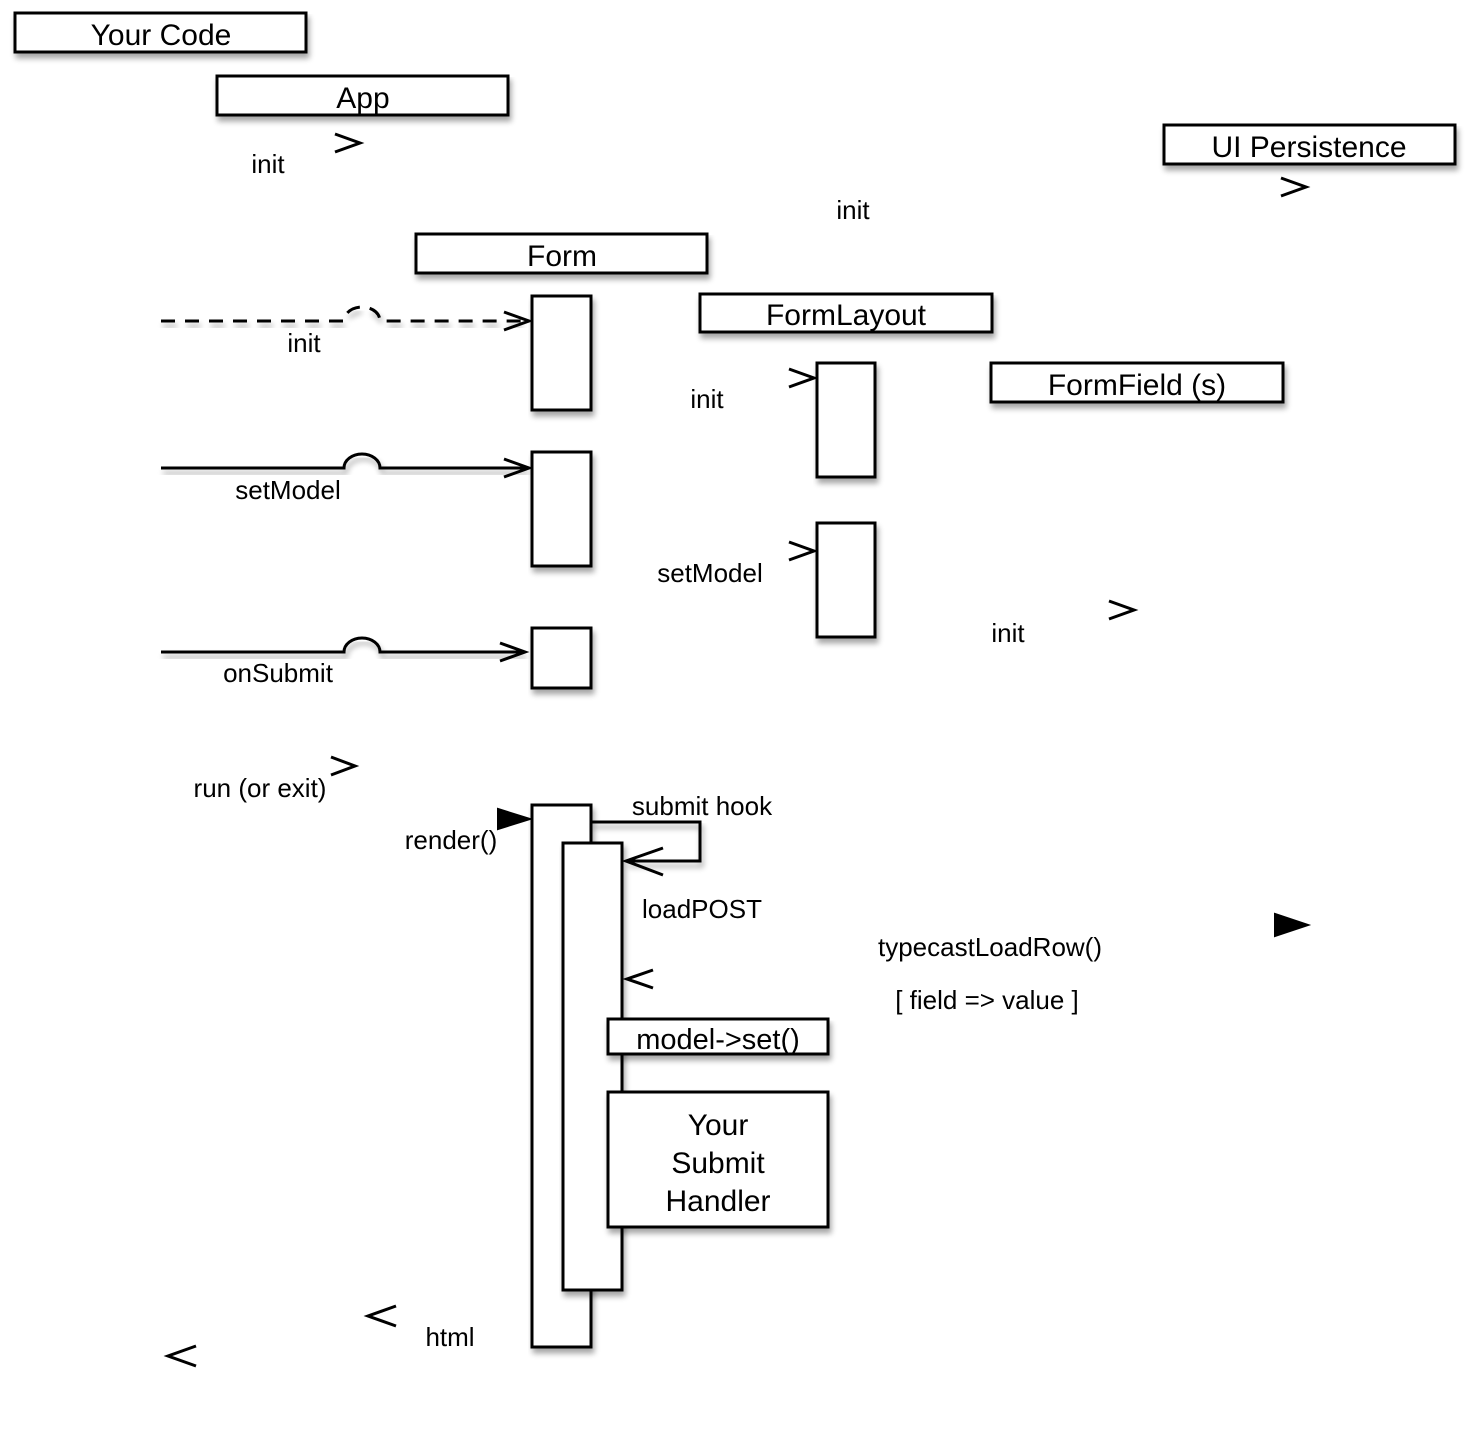  What do you see at coordinates (846, 580) in the screenshot?
I see `activation-form-layout-setmodel` at bounding box center [846, 580].